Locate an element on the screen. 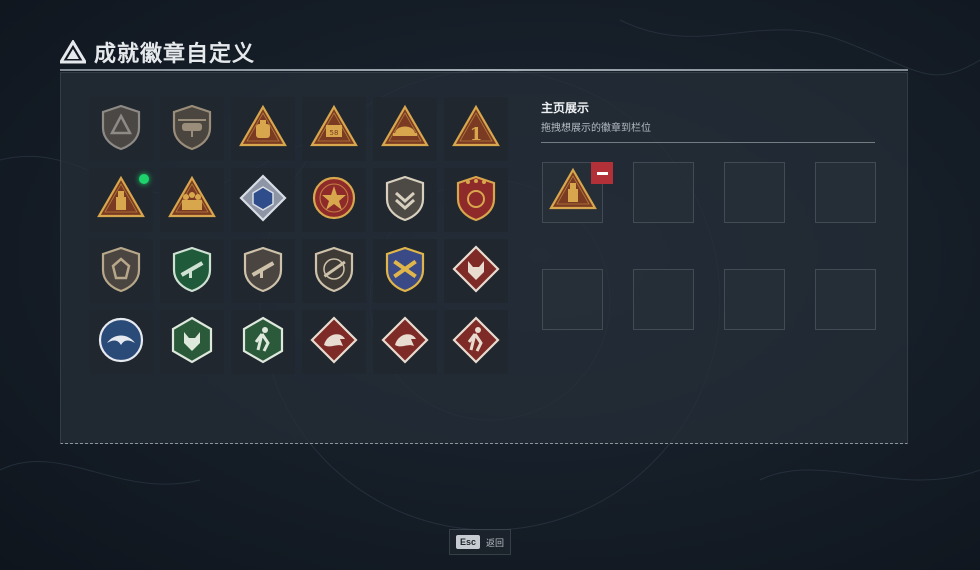 This screenshot has height=570, width=980. sniper-shield-icon is located at coordinates (334, 271).